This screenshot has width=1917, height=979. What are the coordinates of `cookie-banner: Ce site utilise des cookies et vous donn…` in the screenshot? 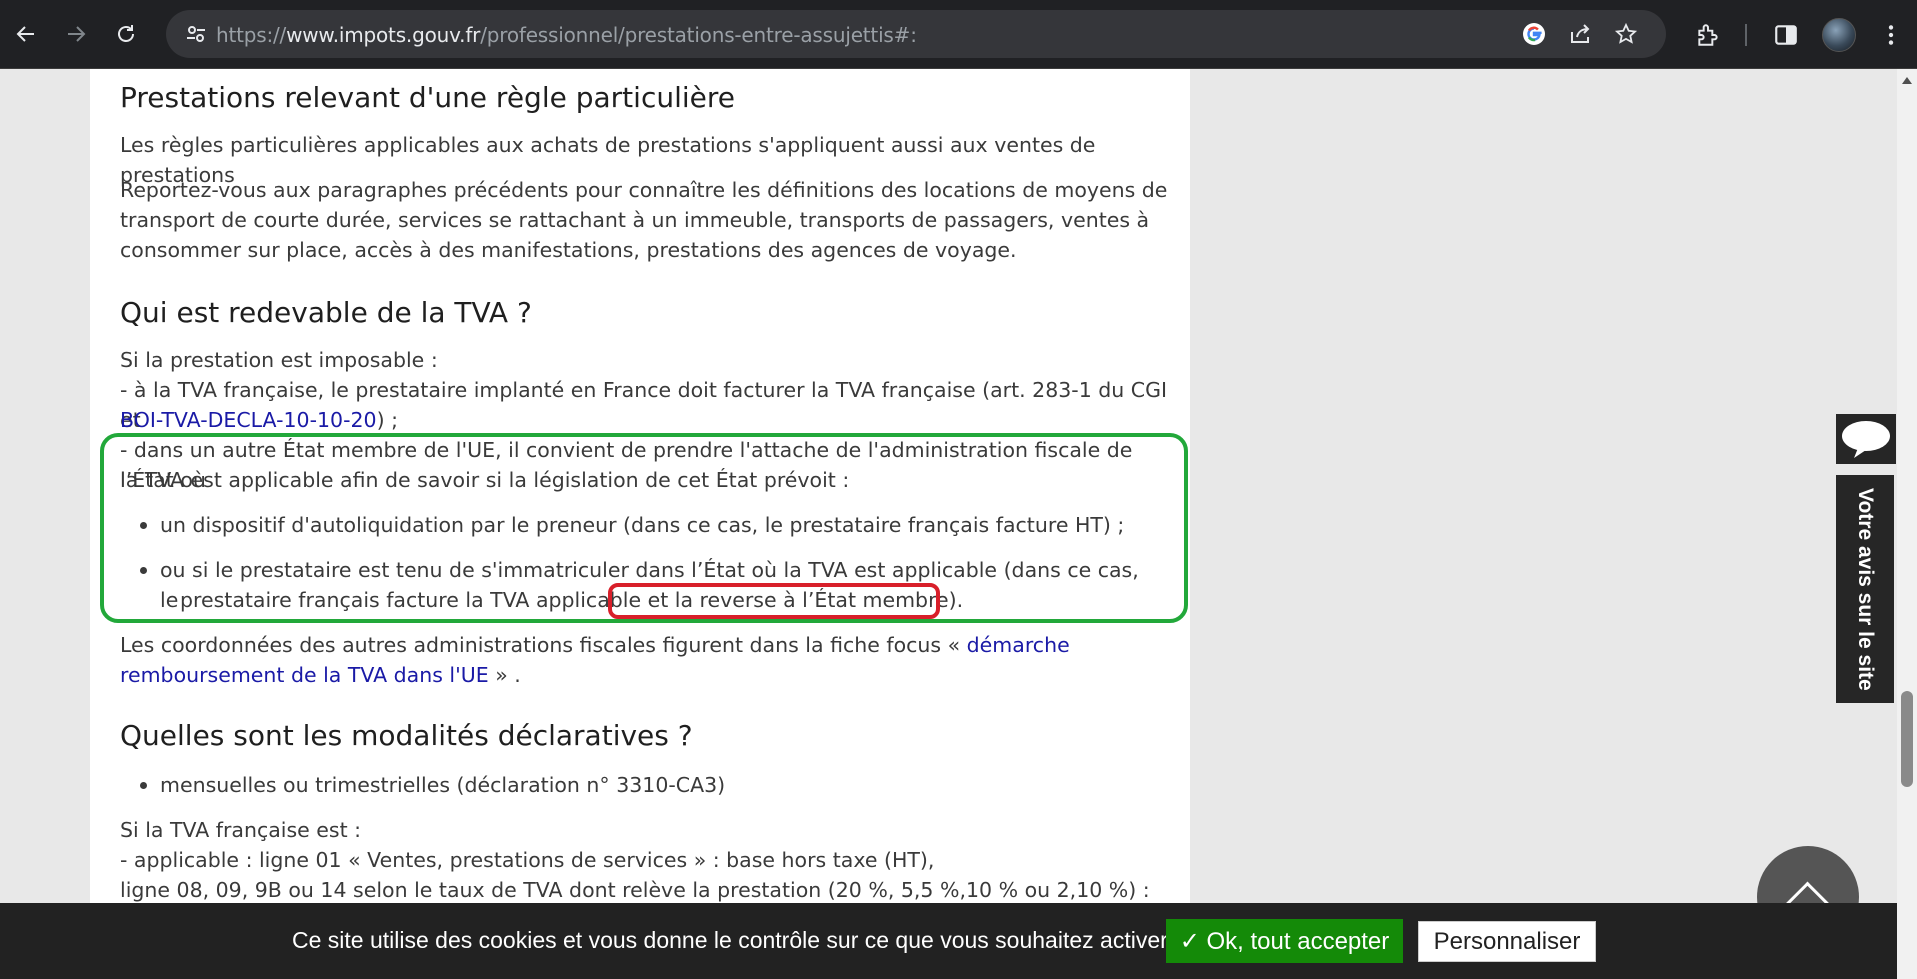 It's located at (948, 941).